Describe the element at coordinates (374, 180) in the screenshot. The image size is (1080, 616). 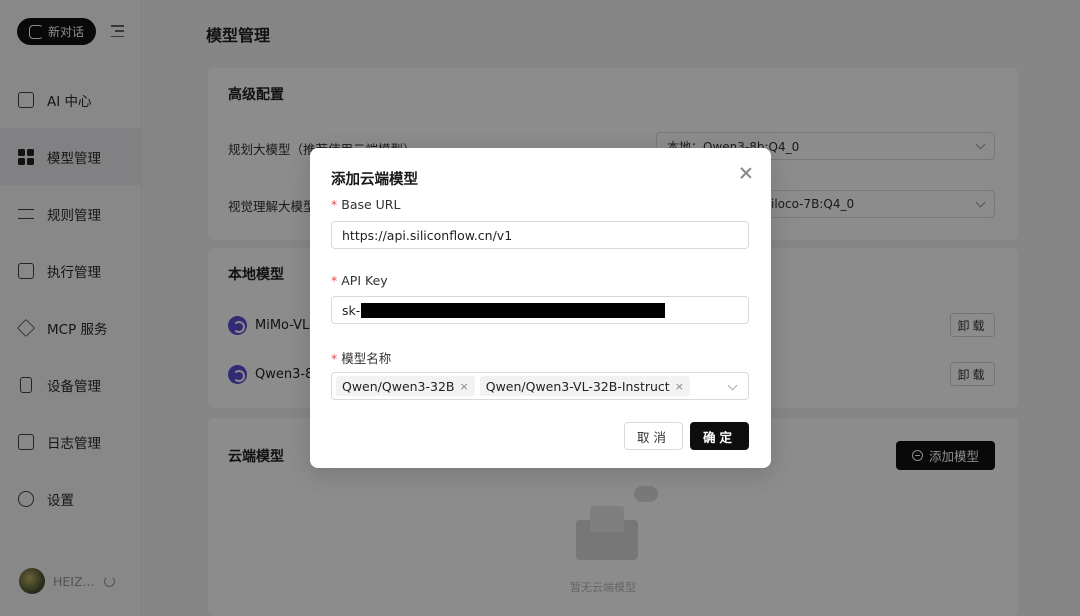
I see `dialog-title: 添加云端模型` at that location.